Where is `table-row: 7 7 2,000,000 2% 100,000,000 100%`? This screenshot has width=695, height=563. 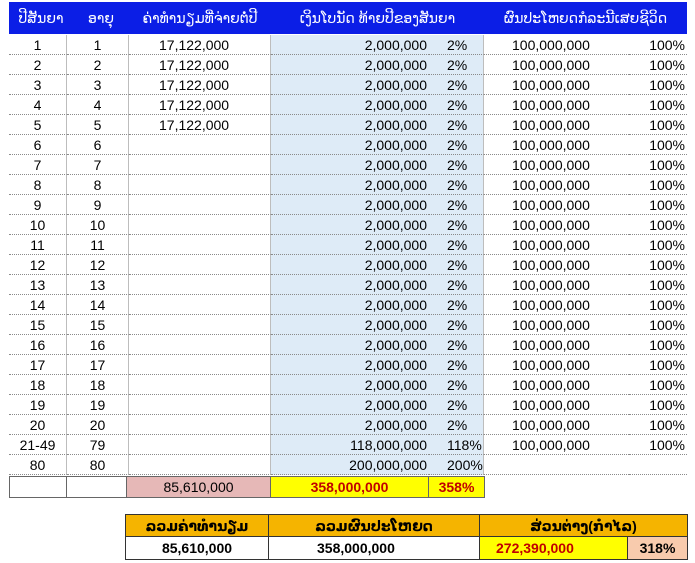
table-row: 7 7 2,000,000 2% 100,000,000 100% is located at coordinates (348, 165).